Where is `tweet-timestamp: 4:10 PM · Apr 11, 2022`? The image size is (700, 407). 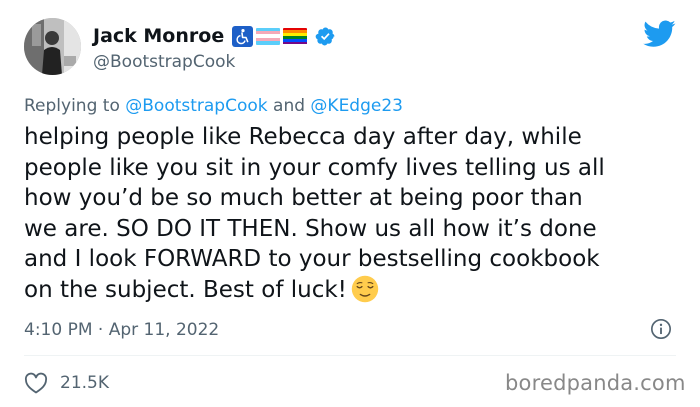
tweet-timestamp: 4:10 PM · Apr 11, 2022 is located at coordinates (121, 330).